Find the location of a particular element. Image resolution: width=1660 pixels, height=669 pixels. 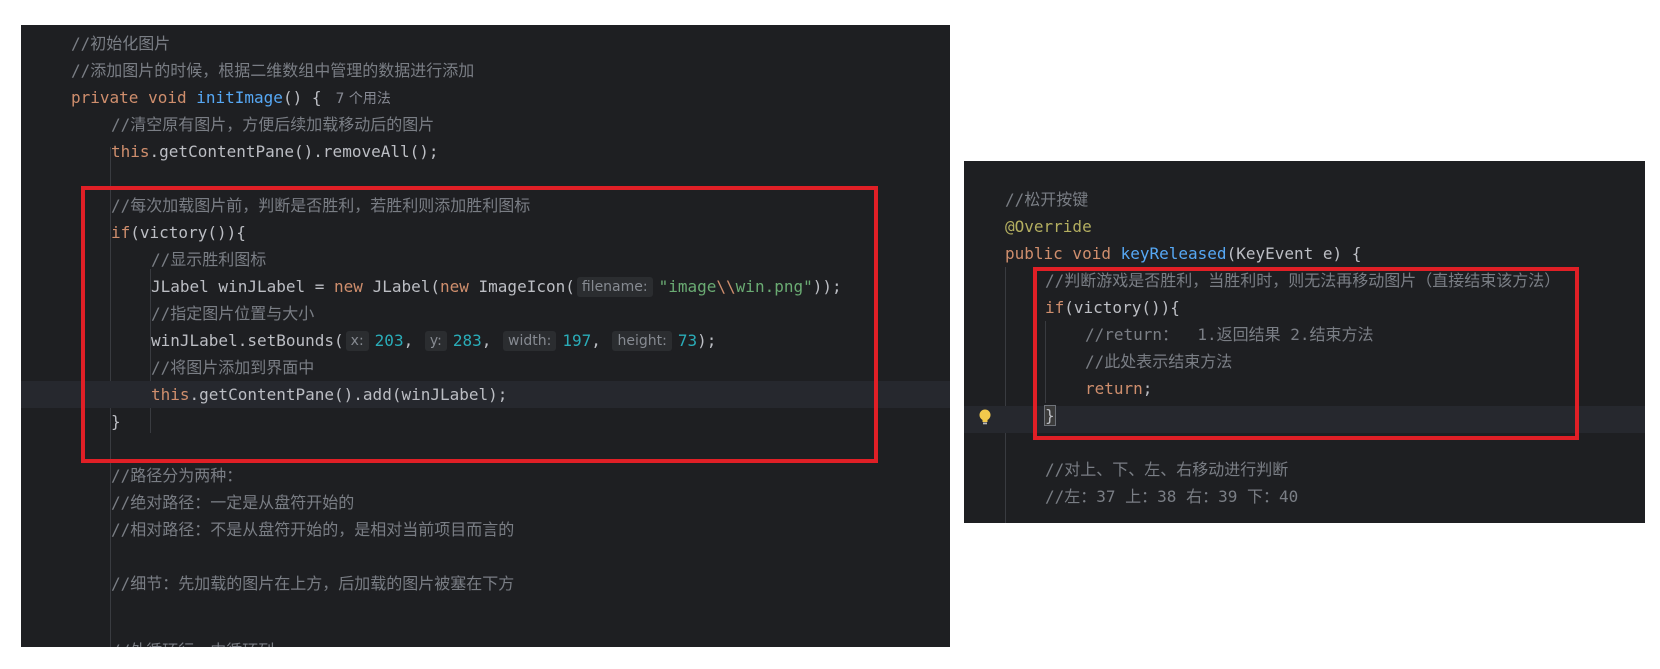

code-line: //外循环行，内循环列 is located at coordinates (485, 642).